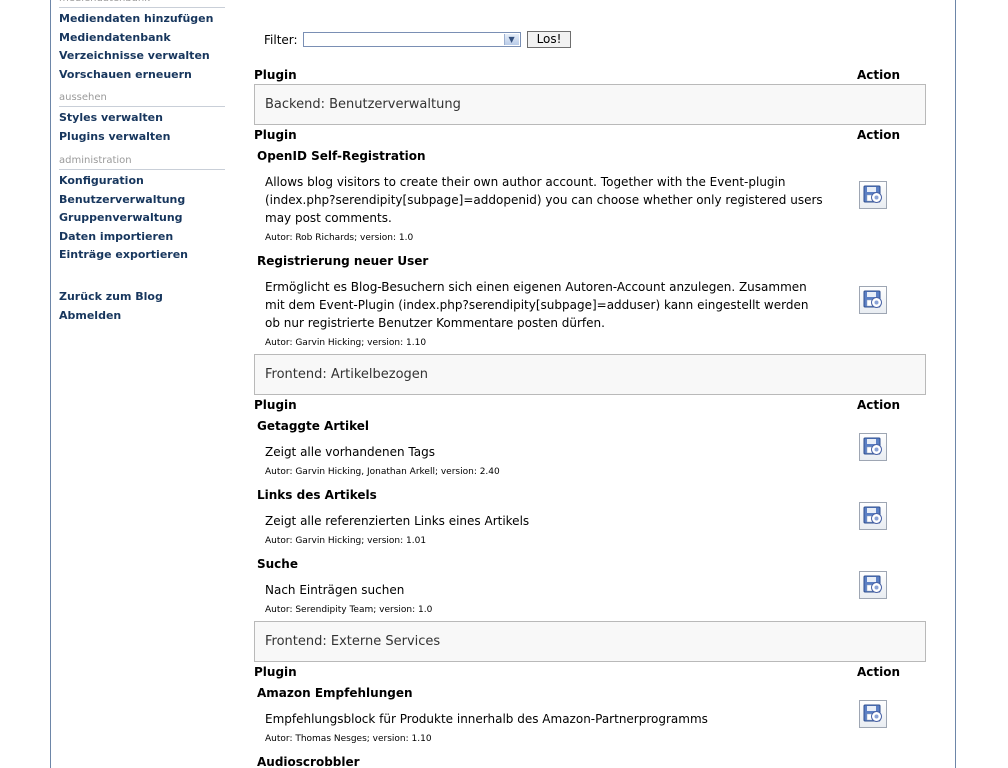 Image resolution: width=1008 pixels, height=768 pixels. What do you see at coordinates (142, 255) in the screenshot?
I see `sidebar-item-export-entries: Einträge exportieren` at bounding box center [142, 255].